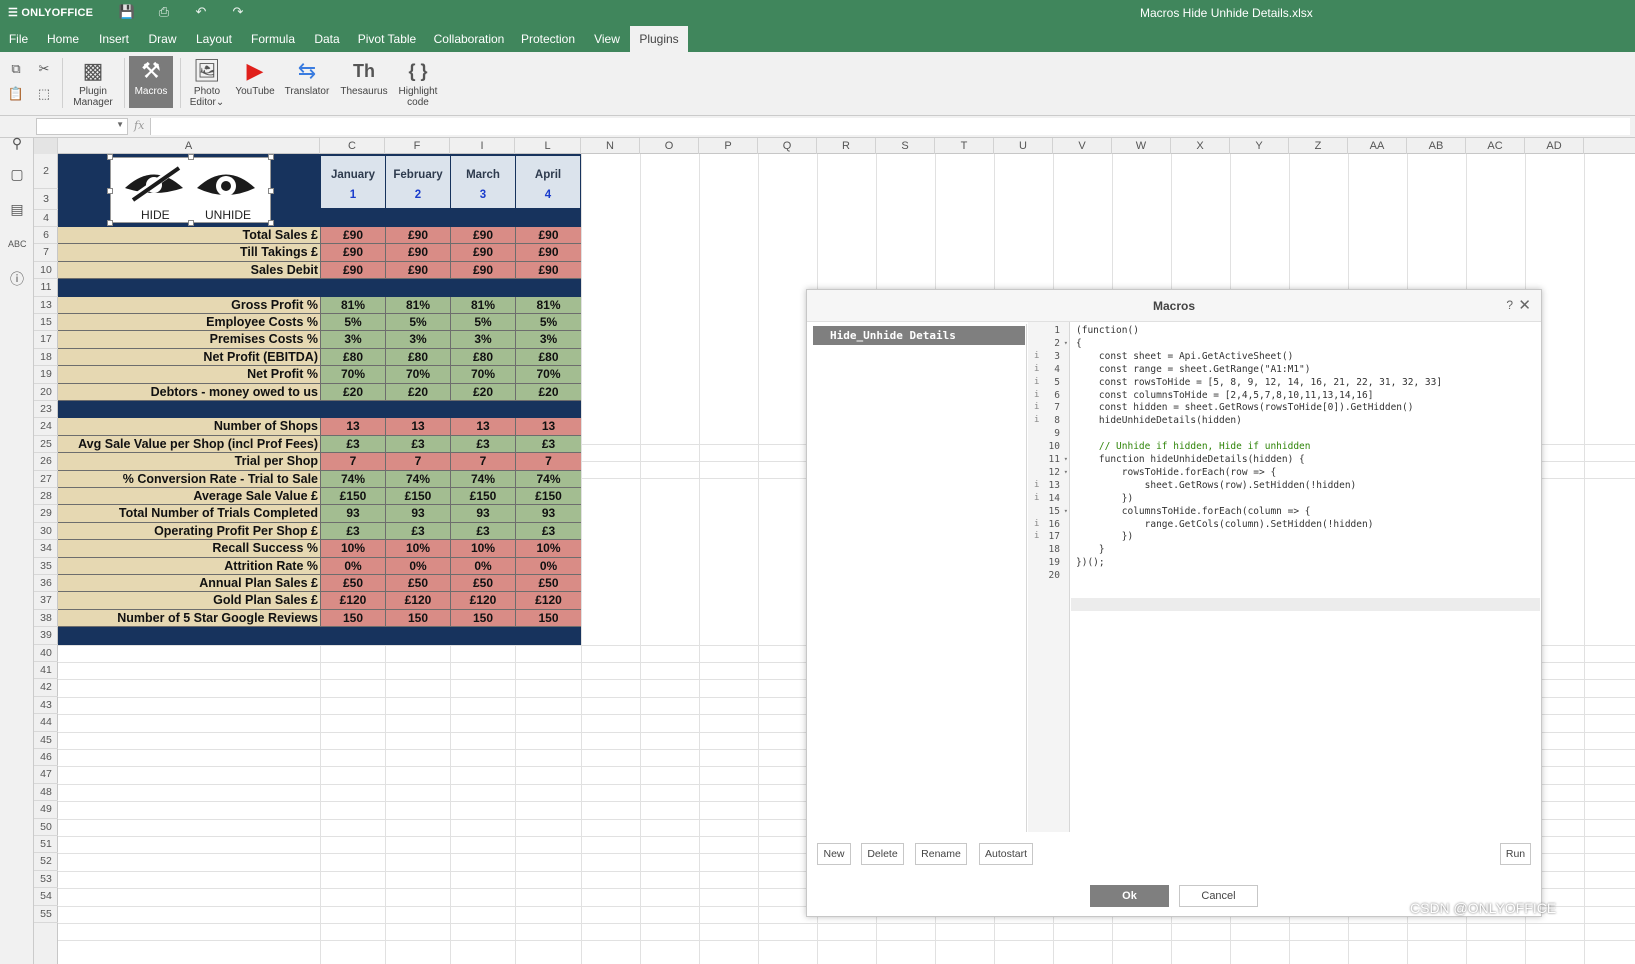  I want to click on row-header: 13, so click(46, 305).